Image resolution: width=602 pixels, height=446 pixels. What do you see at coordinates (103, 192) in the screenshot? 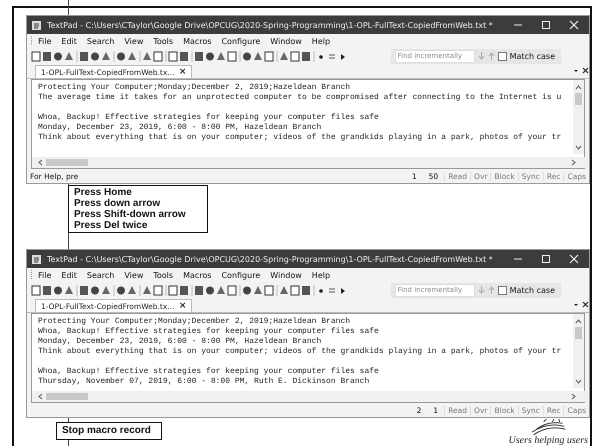
I see `instruction-text: Press Home` at bounding box center [103, 192].